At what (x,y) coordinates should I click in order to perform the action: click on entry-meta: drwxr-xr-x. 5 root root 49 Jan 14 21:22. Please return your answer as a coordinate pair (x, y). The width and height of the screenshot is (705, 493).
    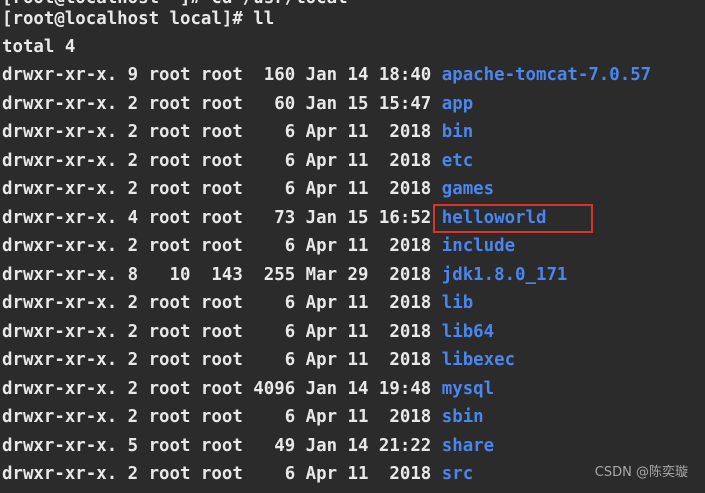
    Looking at the image, I should click on (222, 446).